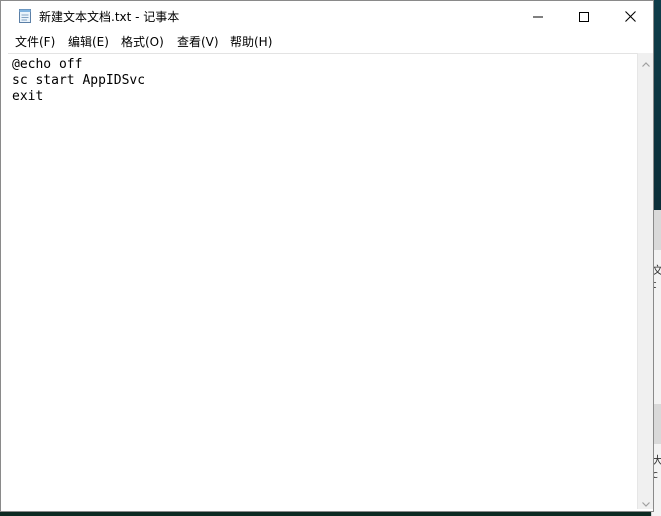 This screenshot has width=661, height=516. What do you see at coordinates (327, 16) in the screenshot?
I see `title-bar: 新建文本文档.txt - 记事本` at bounding box center [327, 16].